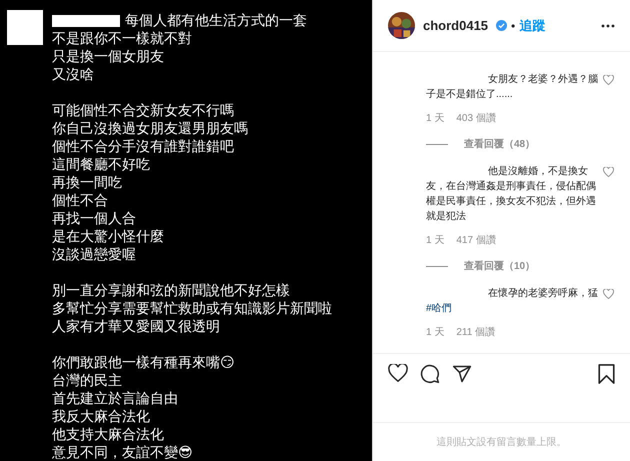  What do you see at coordinates (115, 399) in the screenshot?
I see `story-line: 首先建立於言論自由` at bounding box center [115, 399].